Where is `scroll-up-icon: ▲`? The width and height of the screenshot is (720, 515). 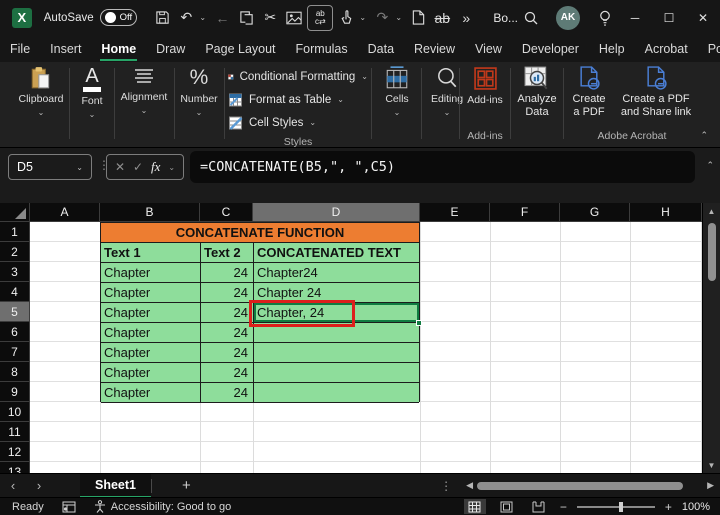
scroll-up-icon: ▲ is located at coordinates (711, 211).